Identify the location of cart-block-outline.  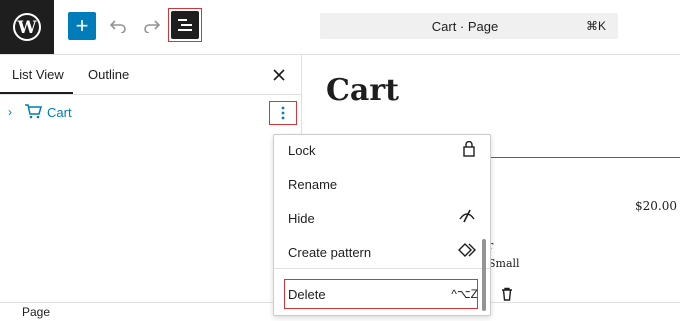
(584, 229).